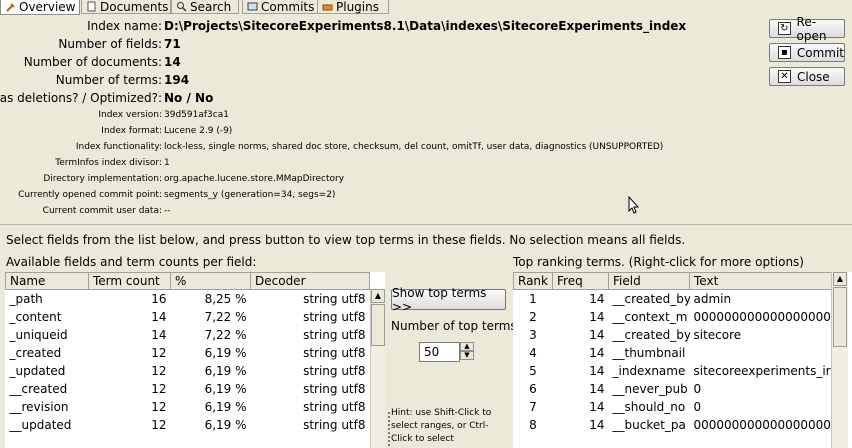 Image resolution: width=852 pixels, height=448 pixels. What do you see at coordinates (47, 281) in the screenshot?
I see `column-header: Name` at bounding box center [47, 281].